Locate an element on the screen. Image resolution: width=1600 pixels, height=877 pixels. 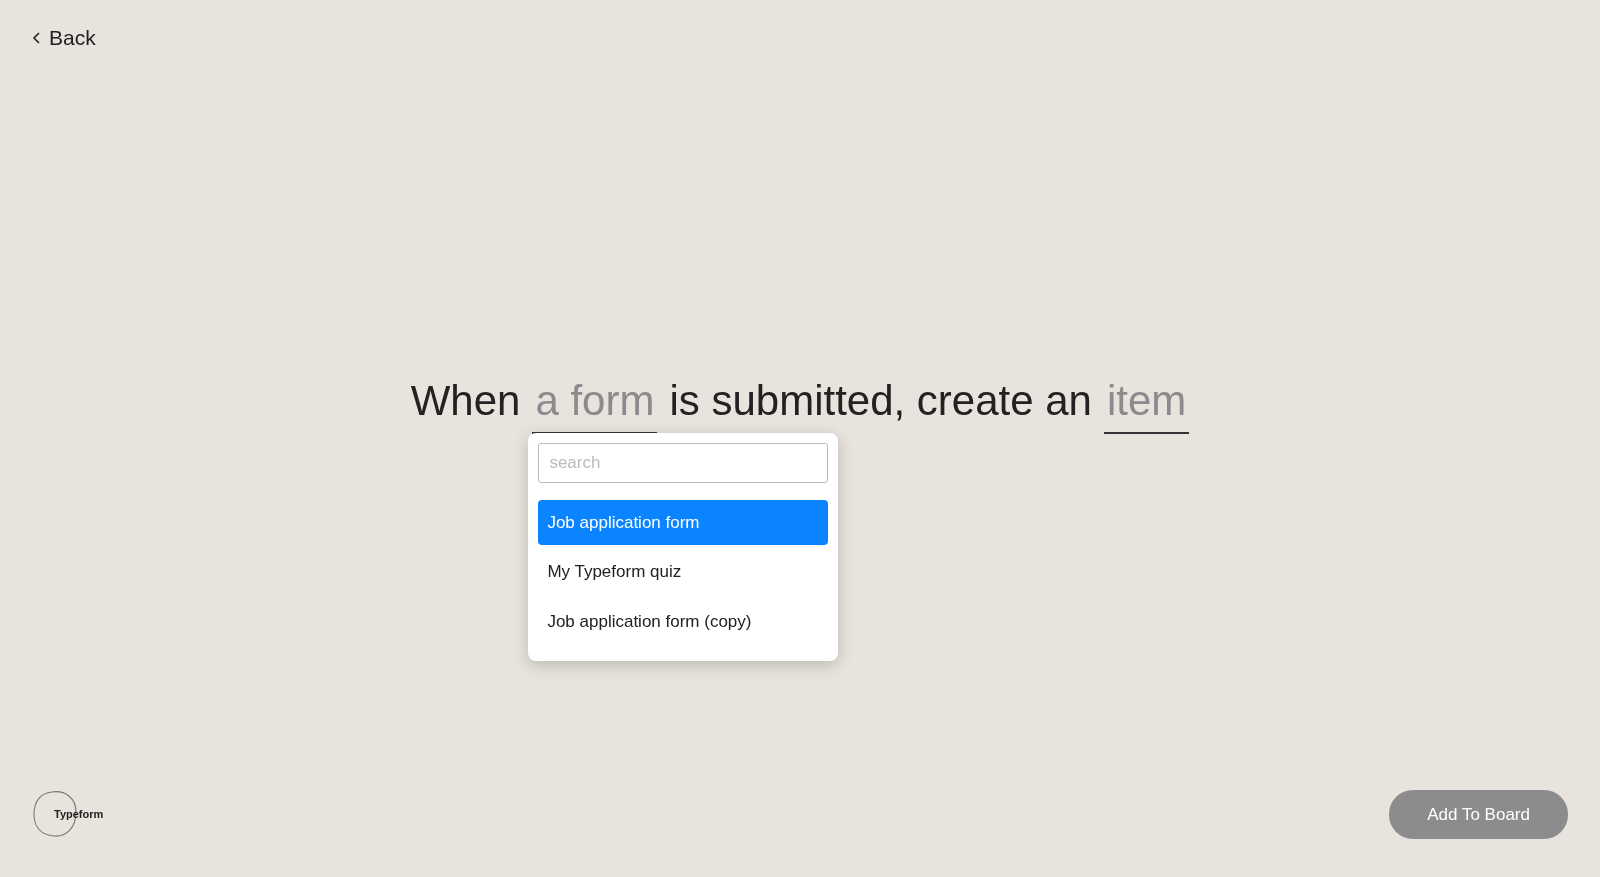
search-field: search is located at coordinates (683, 463).